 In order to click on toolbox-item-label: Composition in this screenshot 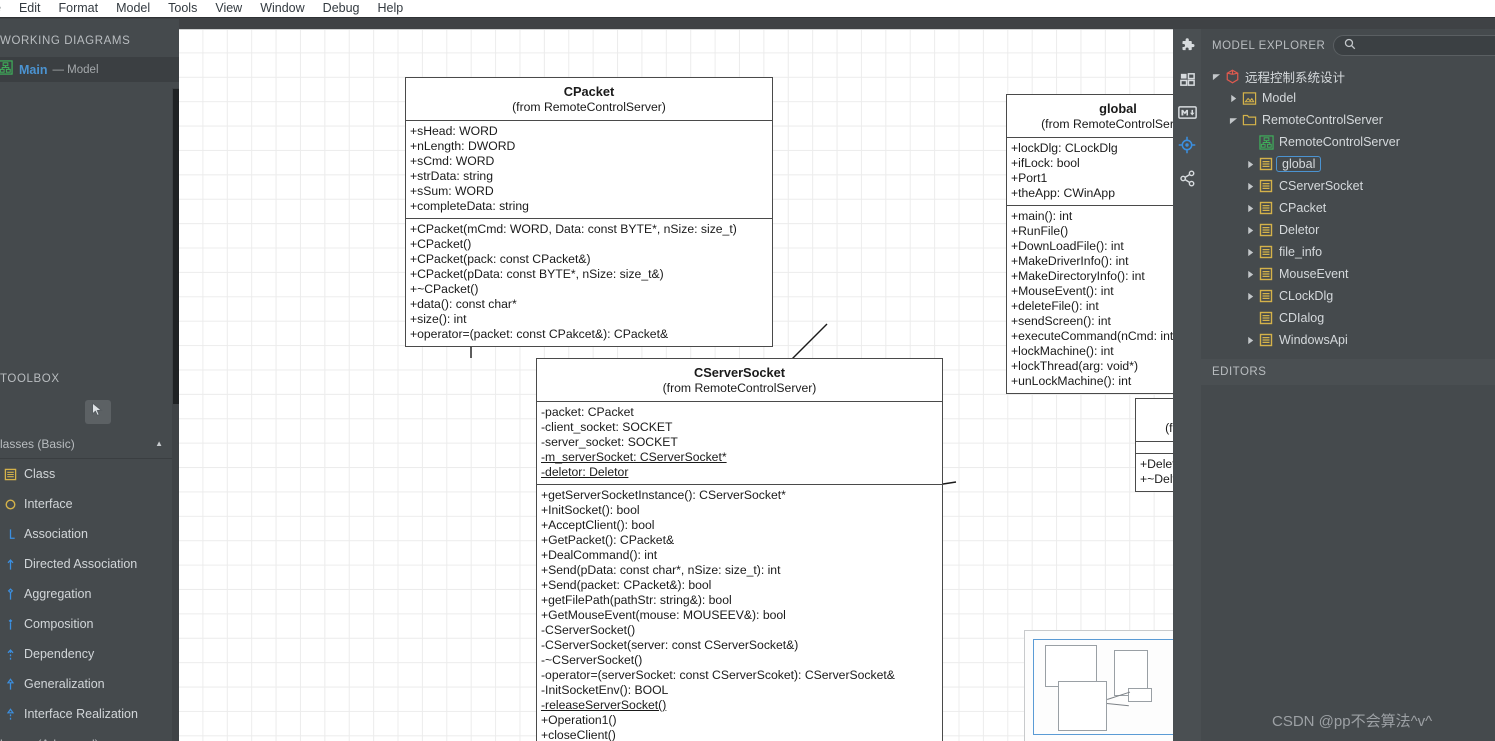, I will do `click(59, 624)`.